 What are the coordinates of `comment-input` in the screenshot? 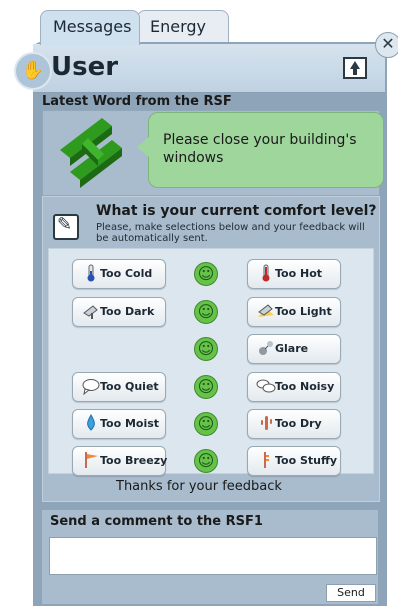 It's located at (213, 556).